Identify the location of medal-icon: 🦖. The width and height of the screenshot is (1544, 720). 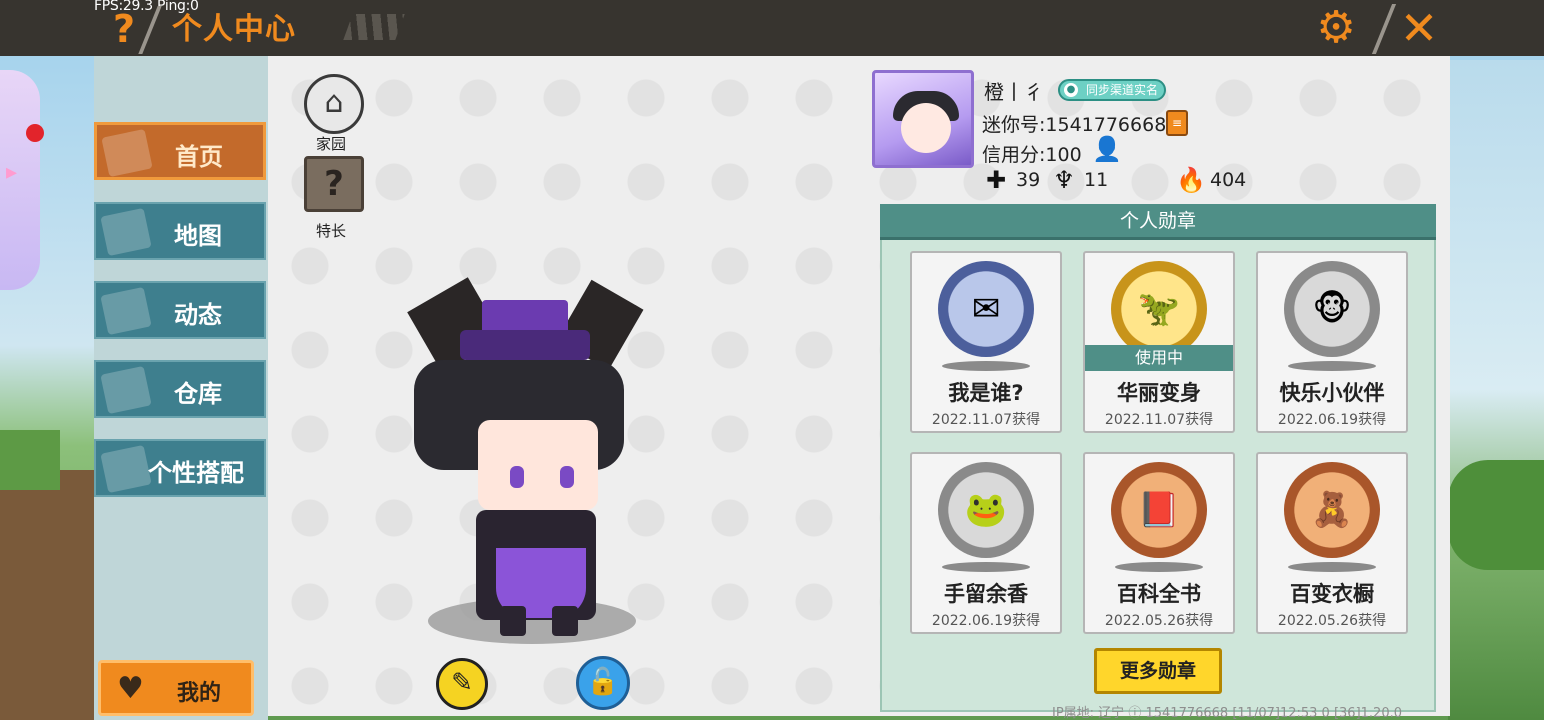
(1159, 309).